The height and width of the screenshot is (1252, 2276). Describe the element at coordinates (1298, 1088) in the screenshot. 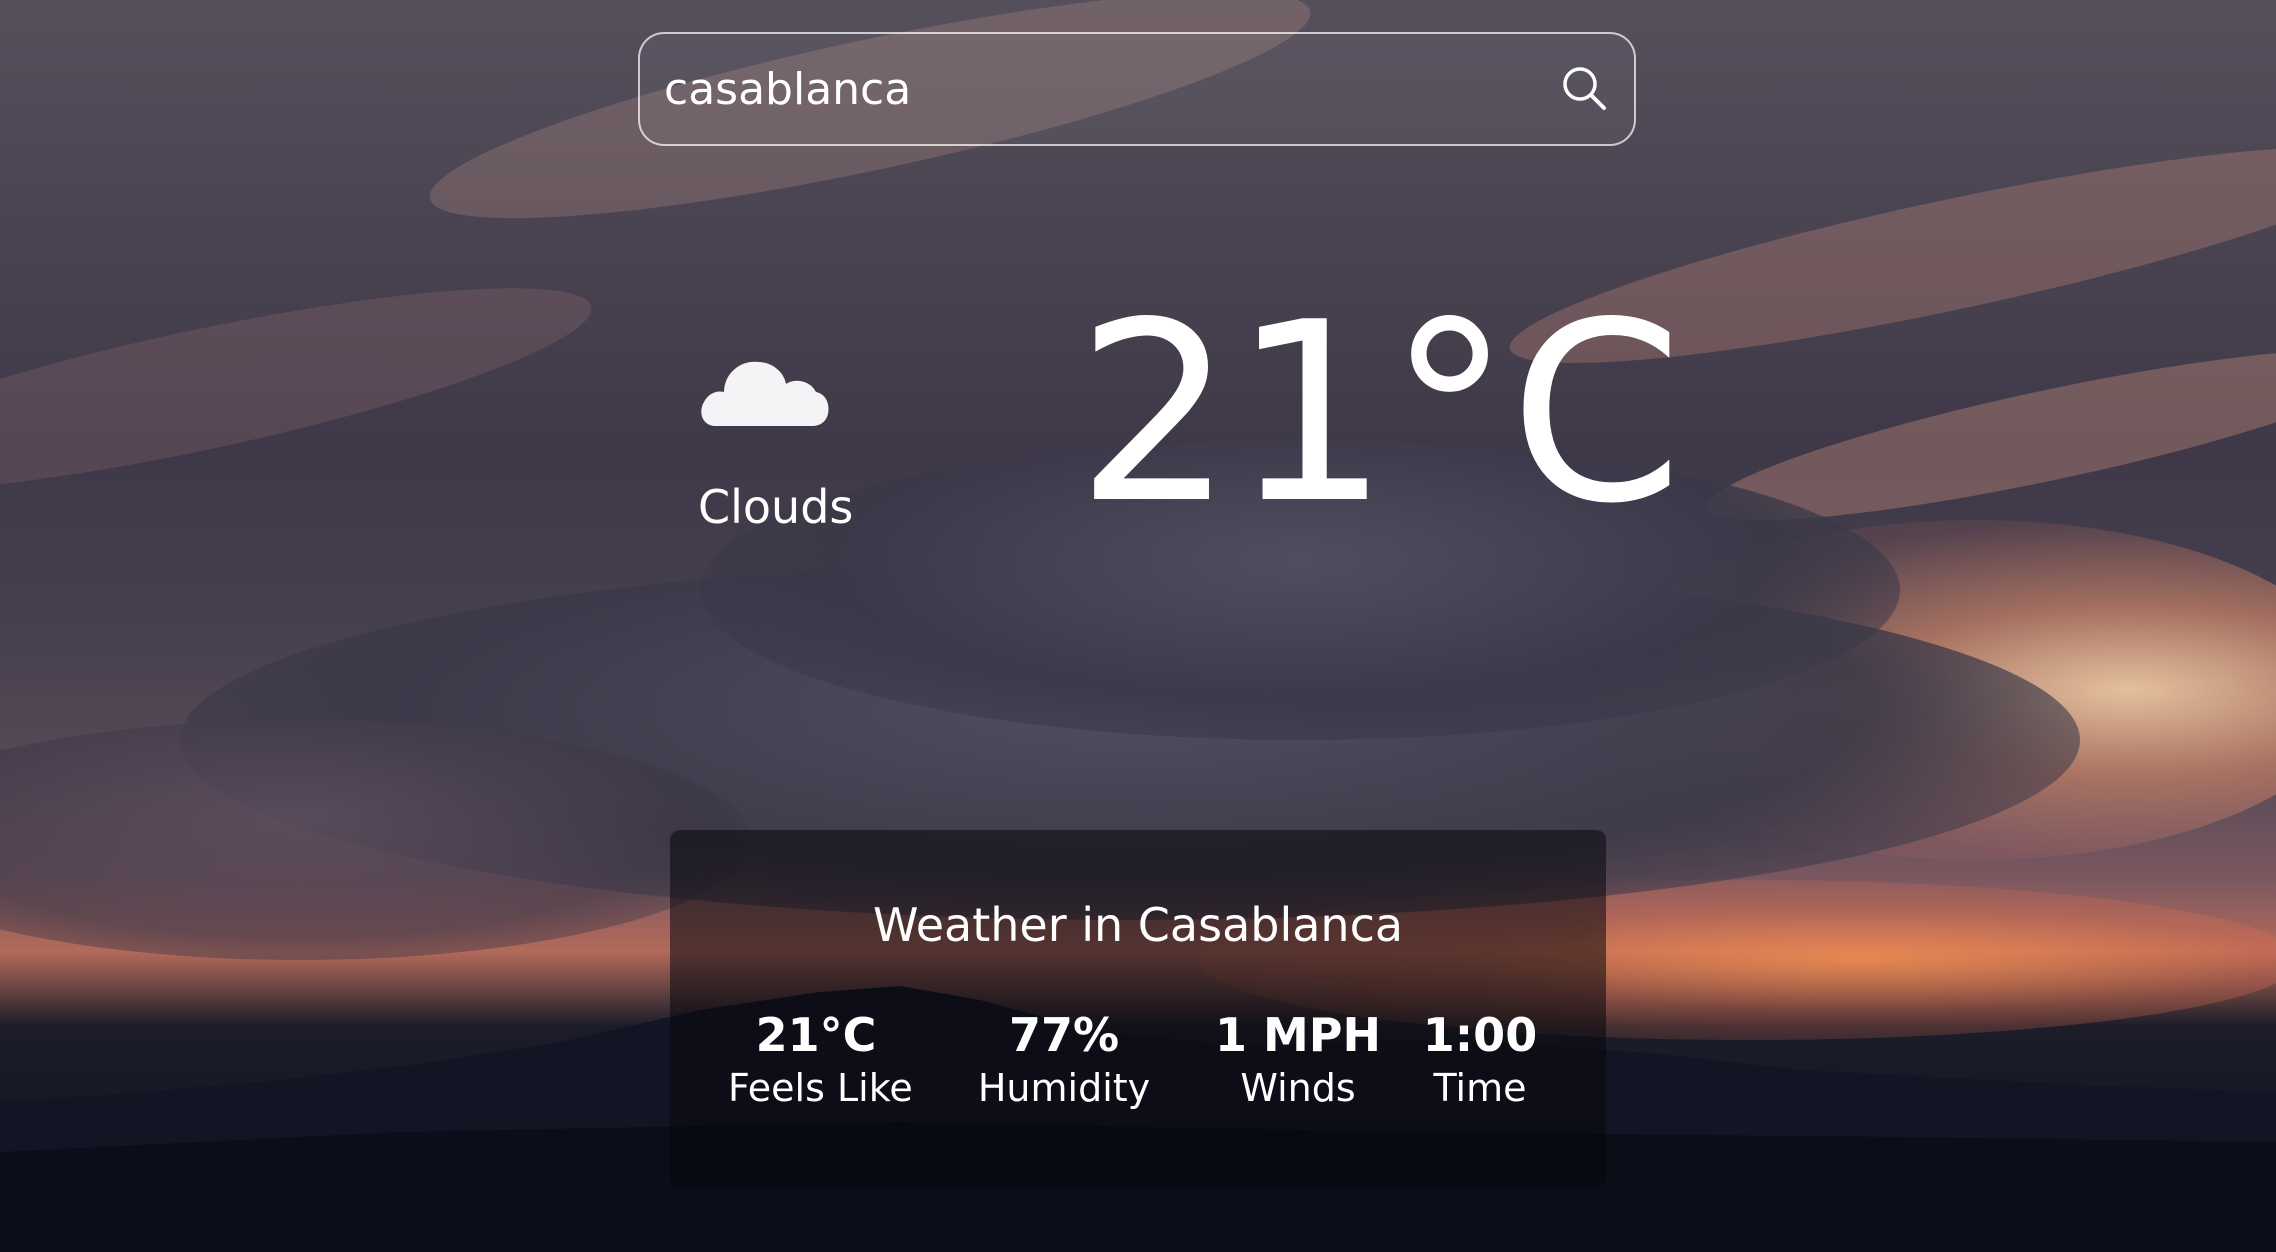

I see `stat-label: Winds` at that location.